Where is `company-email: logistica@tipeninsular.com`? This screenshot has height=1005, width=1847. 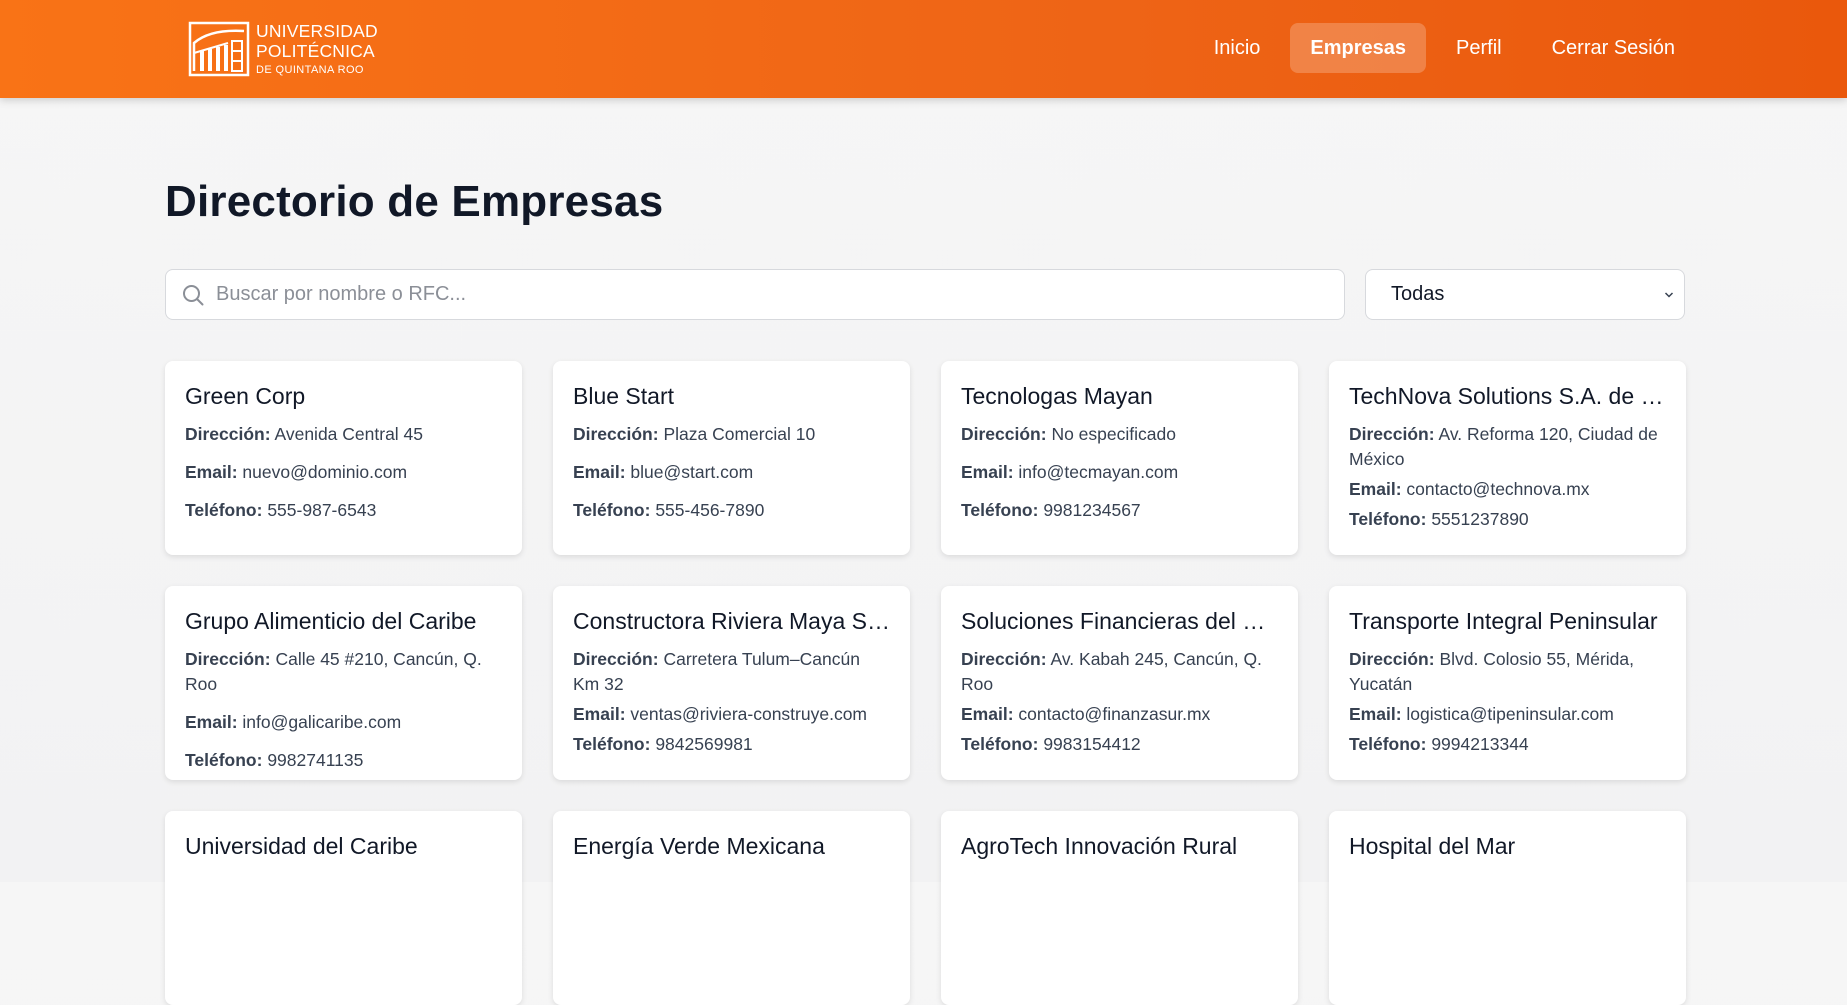 company-email: logistica@tipeninsular.com is located at coordinates (1510, 714).